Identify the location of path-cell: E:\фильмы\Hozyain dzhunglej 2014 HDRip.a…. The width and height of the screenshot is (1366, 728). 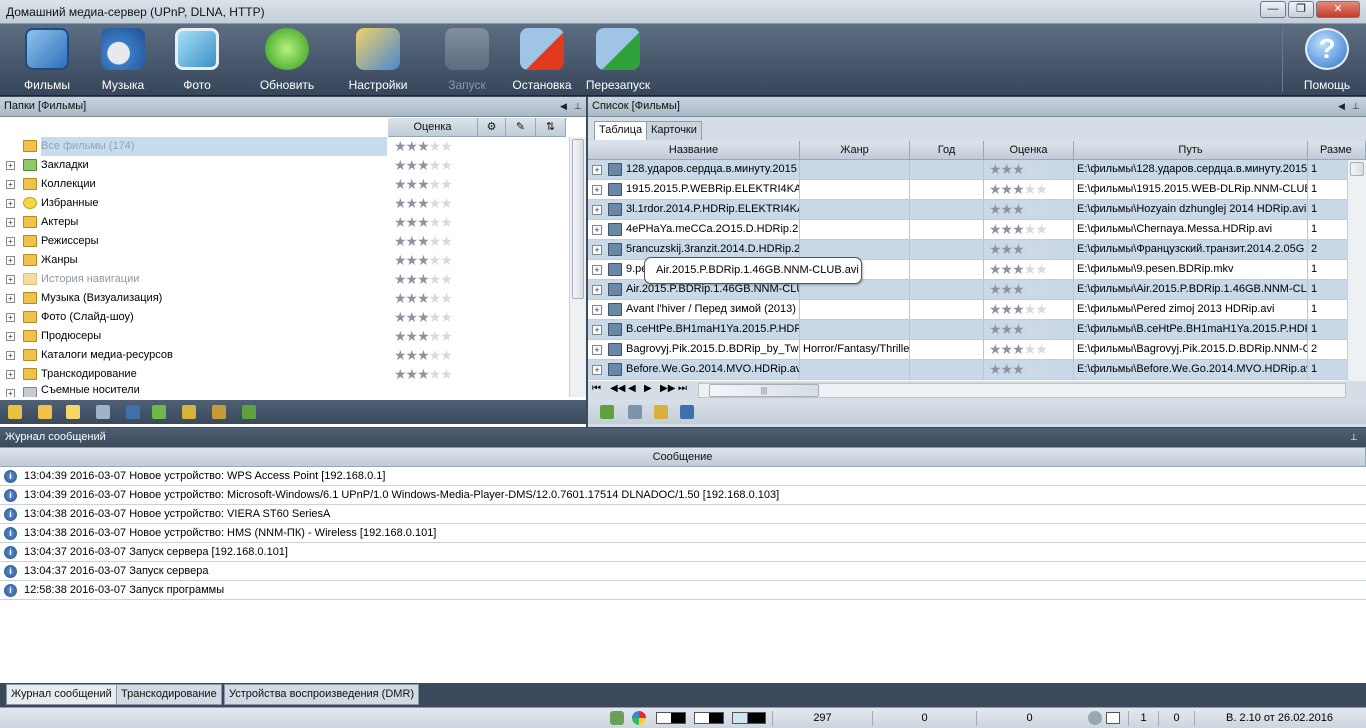
(1191, 209).